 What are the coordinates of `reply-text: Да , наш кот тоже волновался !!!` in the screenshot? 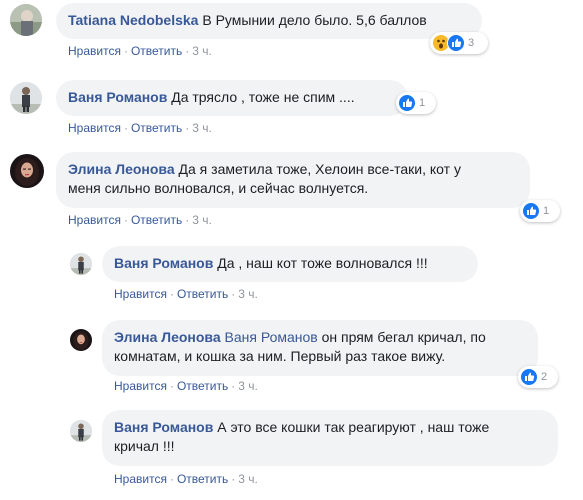 It's located at (322, 263).